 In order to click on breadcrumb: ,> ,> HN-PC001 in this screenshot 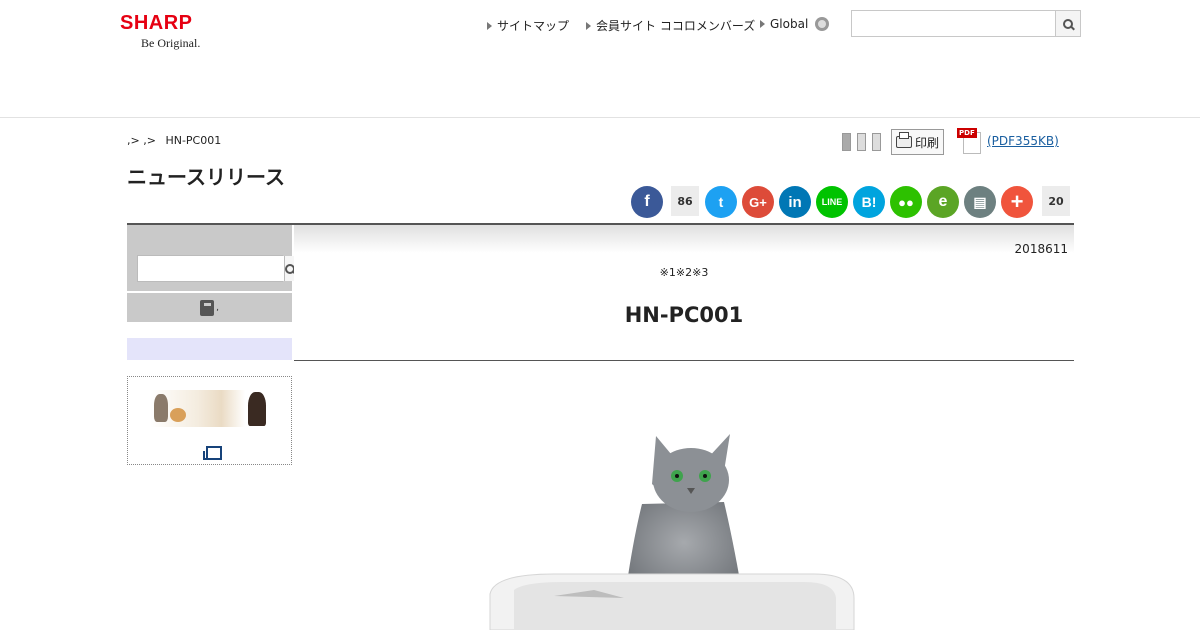, I will do `click(174, 140)`.